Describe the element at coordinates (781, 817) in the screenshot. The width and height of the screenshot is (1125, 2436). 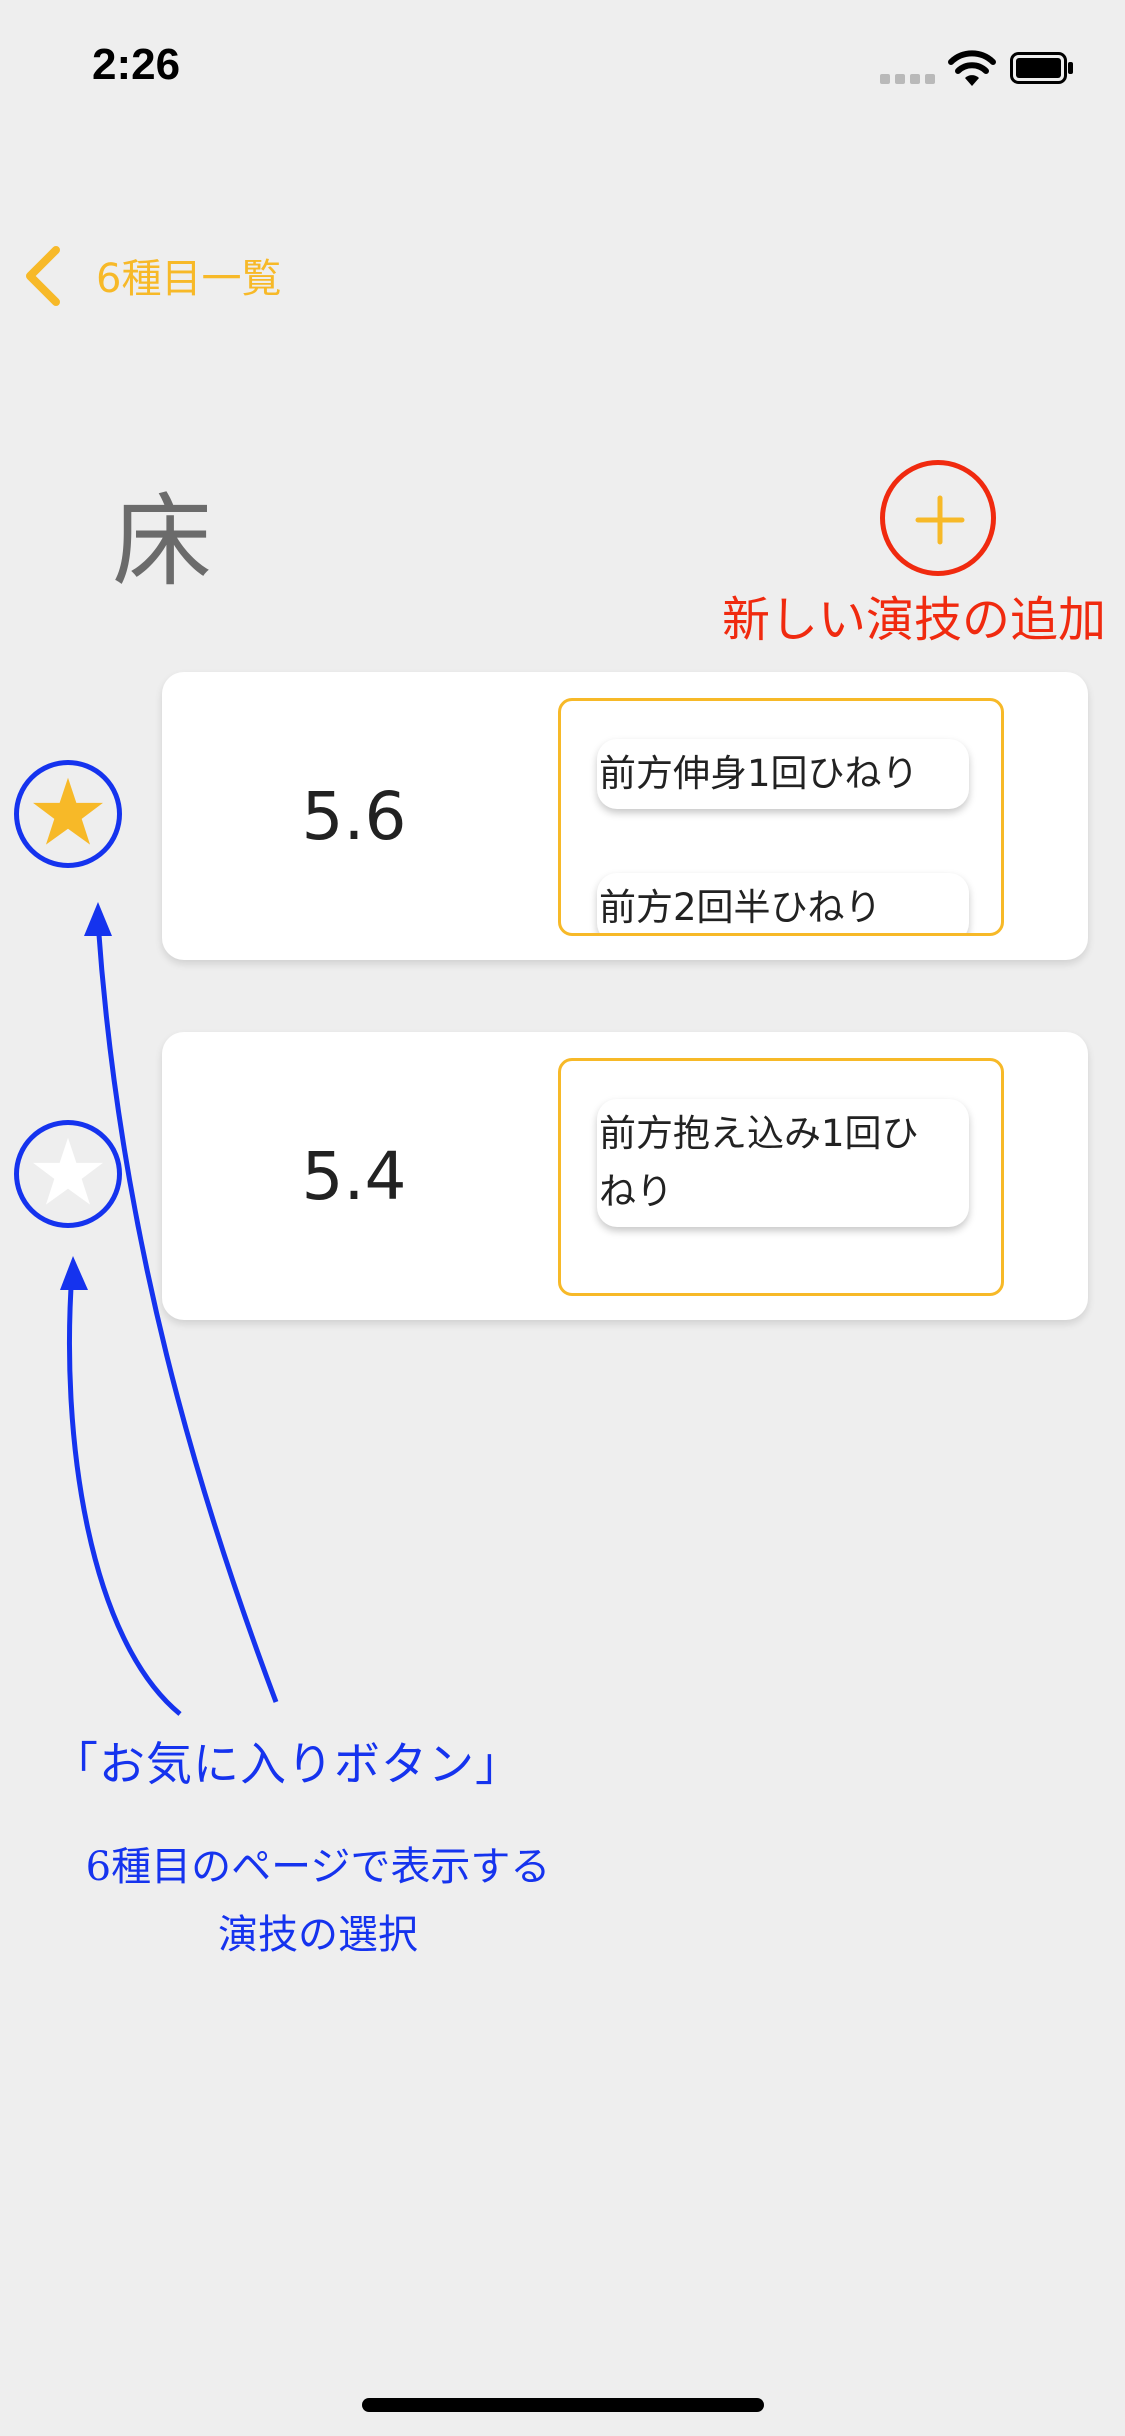
I see `skill-list: 前方伸身1回ひねり 前方2回半ひねり` at that location.